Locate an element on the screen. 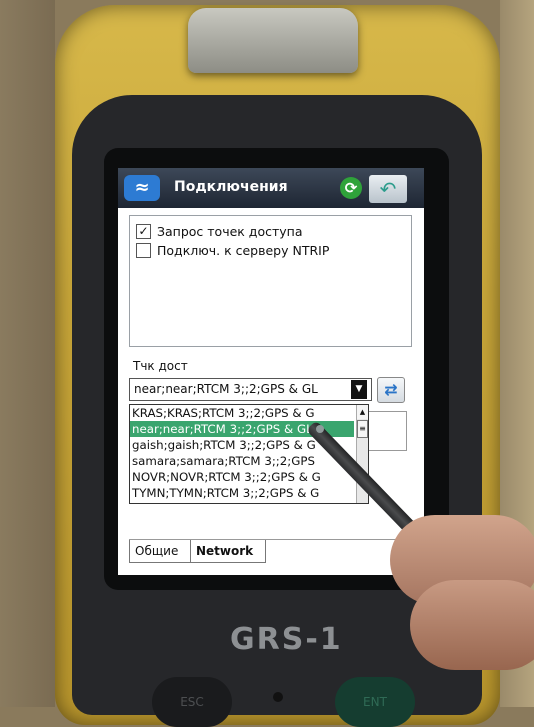 The image size is (534, 727). background-control is located at coordinates (387, 431).